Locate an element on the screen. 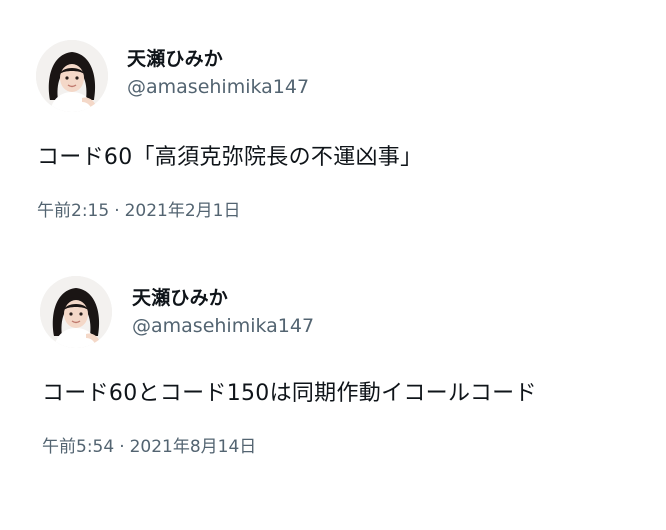  tweet-date: 2021年8月14日 is located at coordinates (193, 447).